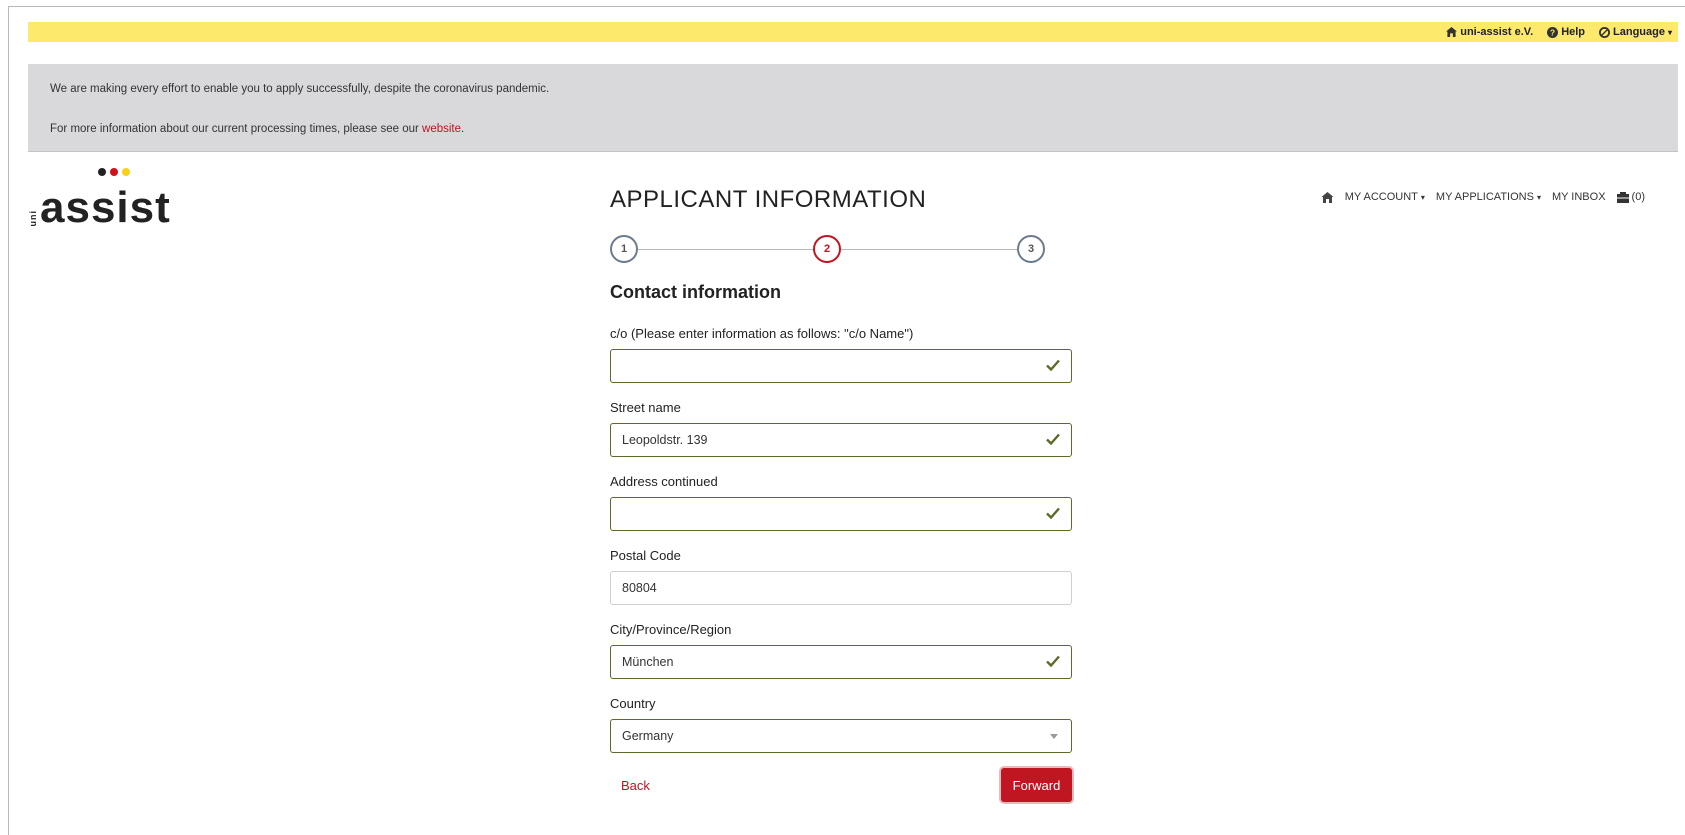  What do you see at coordinates (1054, 736) in the screenshot?
I see `dropdown-arrow-icon` at bounding box center [1054, 736].